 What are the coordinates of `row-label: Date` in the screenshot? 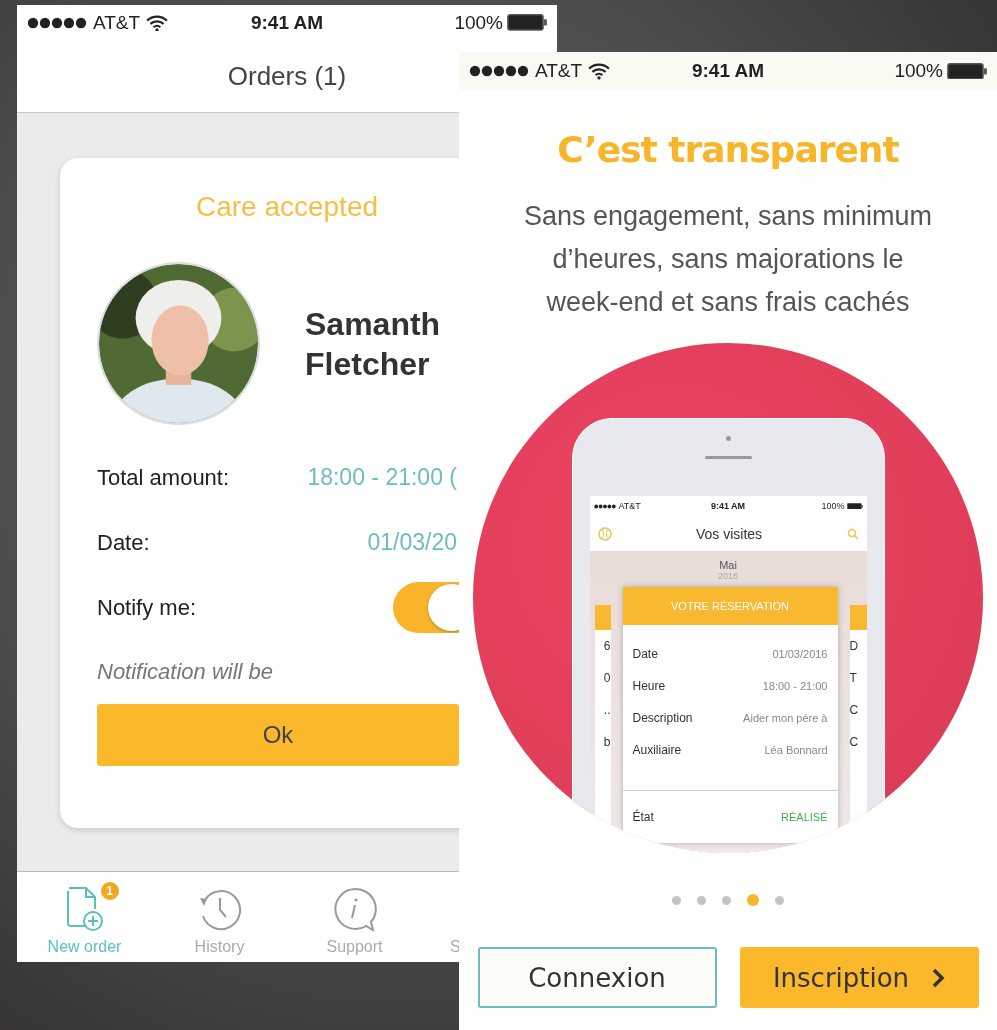 It's located at (645, 654).